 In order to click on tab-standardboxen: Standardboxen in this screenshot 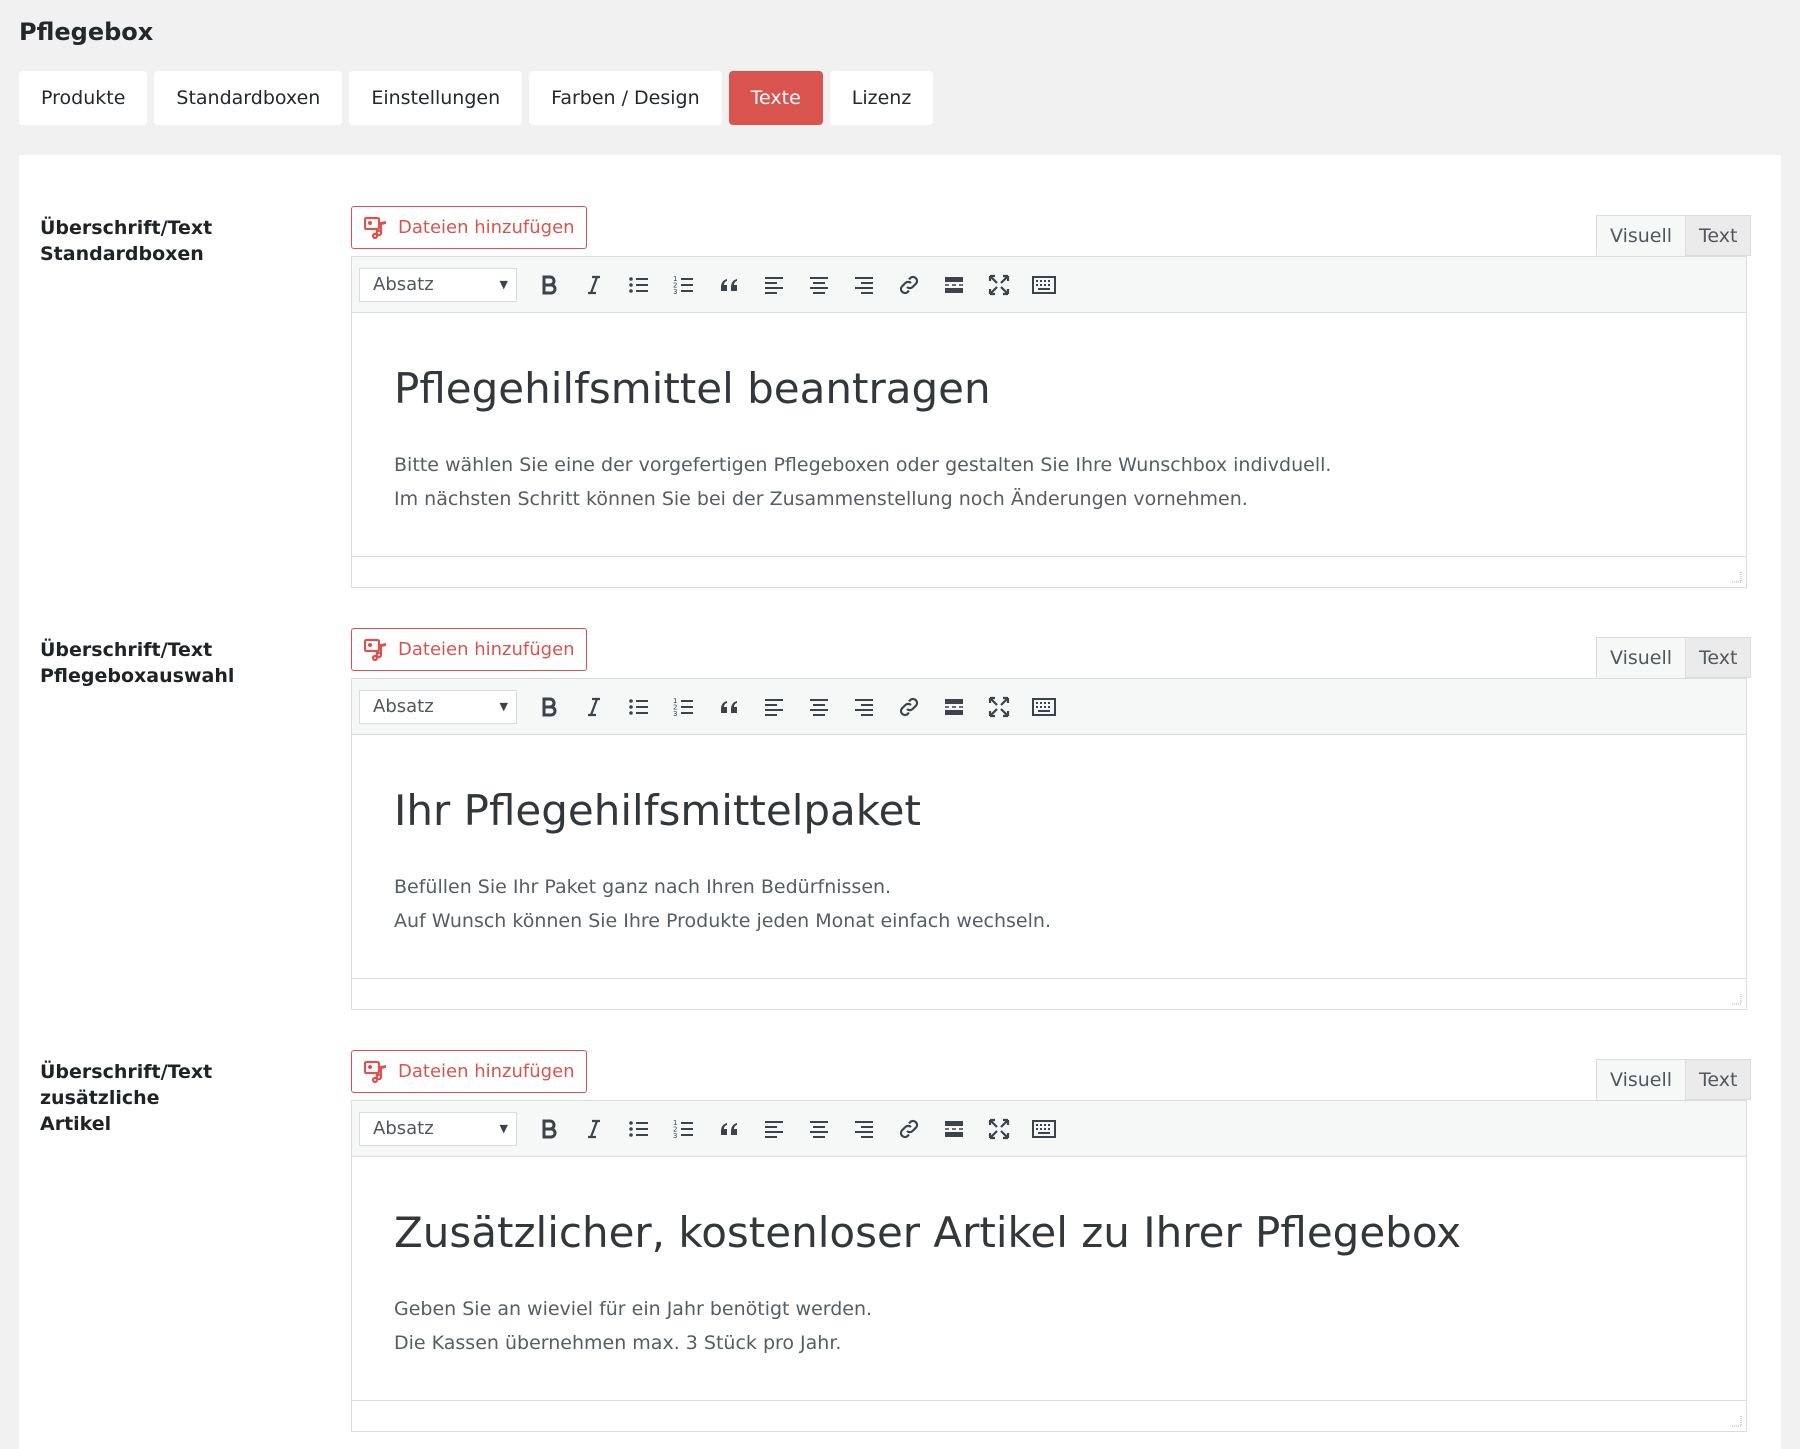, I will do `click(248, 98)`.